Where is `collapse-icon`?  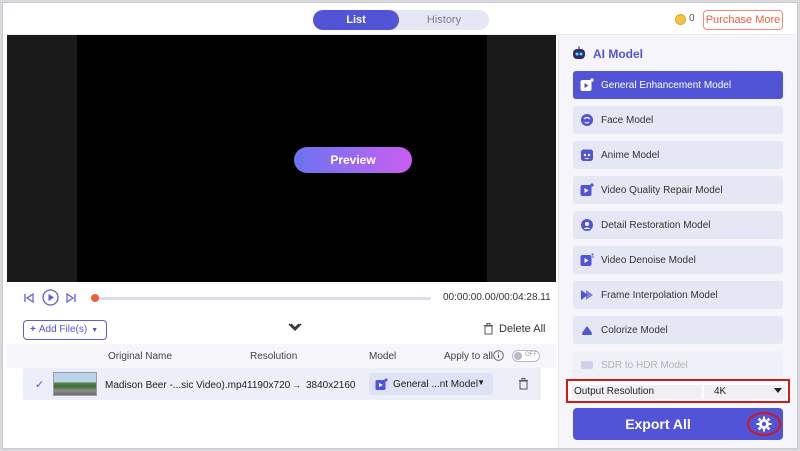 collapse-icon is located at coordinates (295, 329).